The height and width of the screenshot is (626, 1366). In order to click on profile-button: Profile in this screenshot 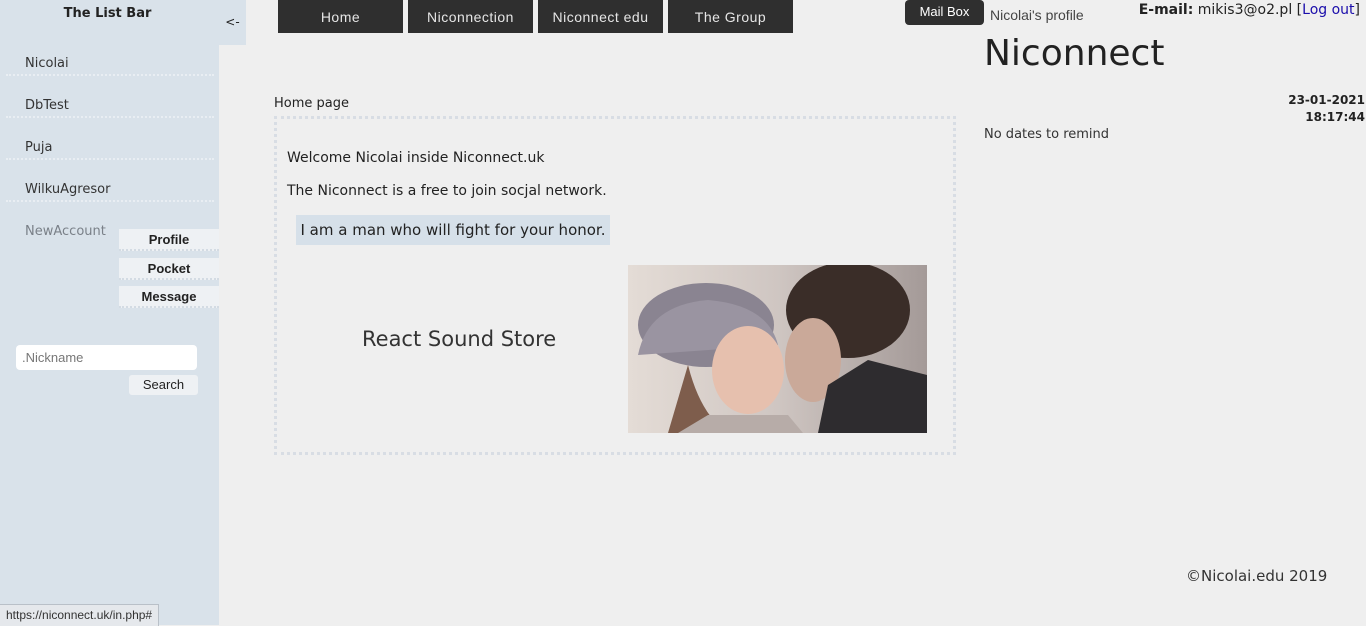, I will do `click(169, 240)`.